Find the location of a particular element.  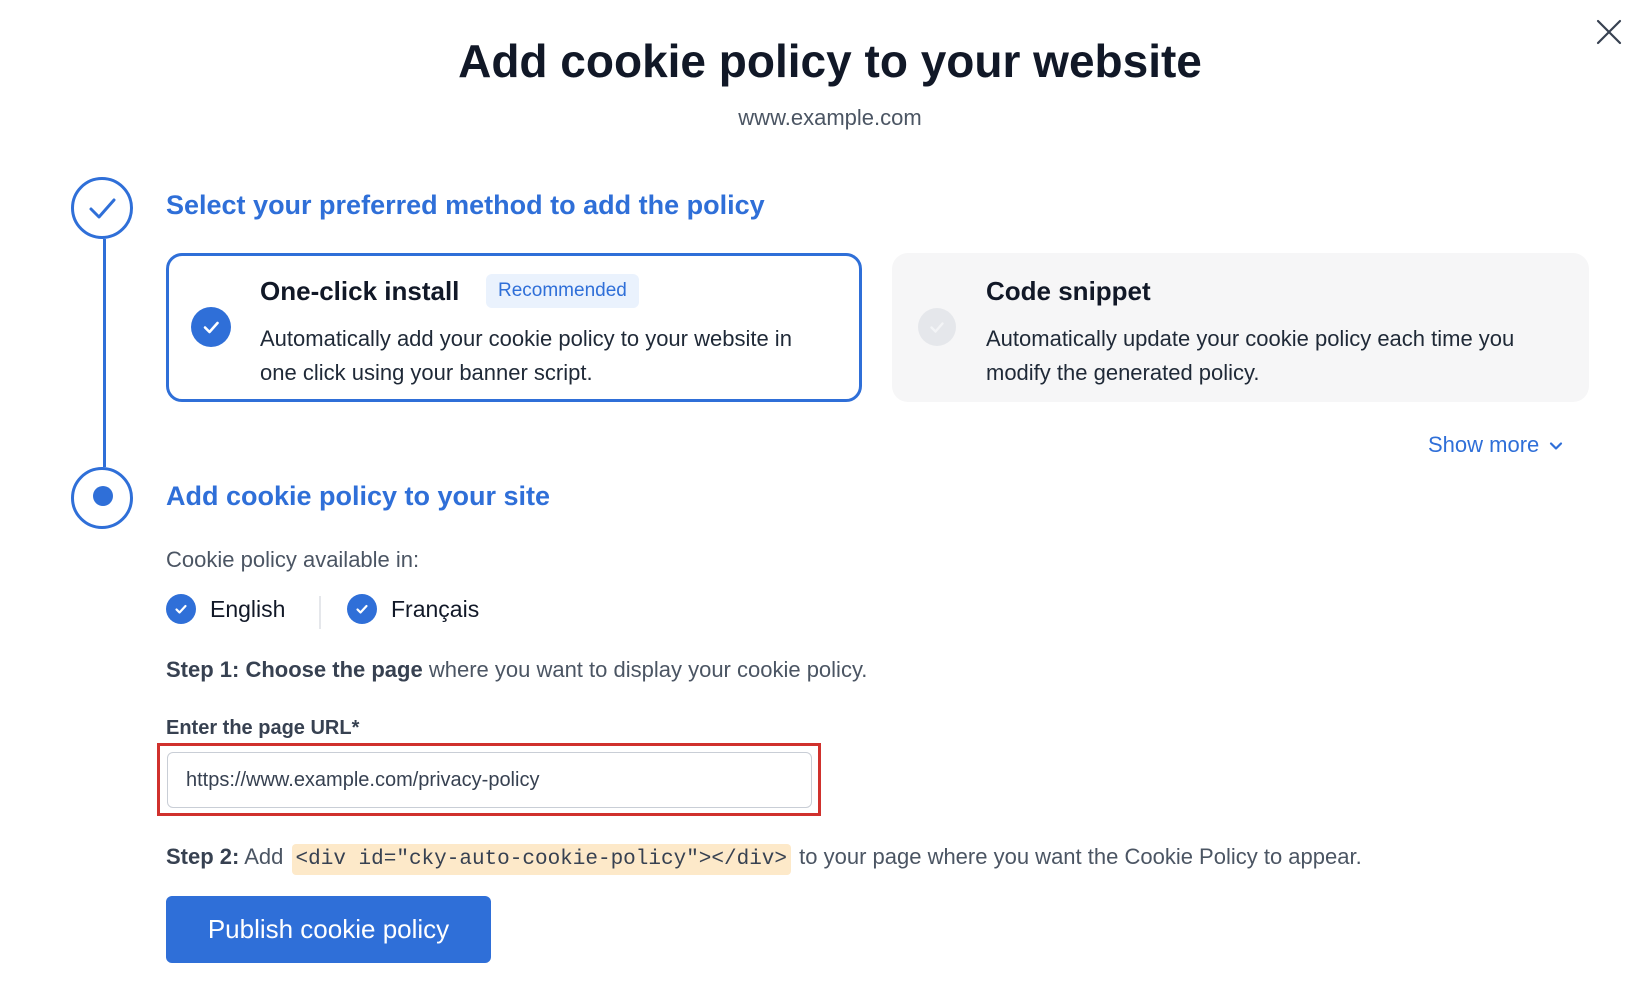

embed-code-snippet: <div id="cky-auto-cookie-policy"></div> is located at coordinates (541, 859).